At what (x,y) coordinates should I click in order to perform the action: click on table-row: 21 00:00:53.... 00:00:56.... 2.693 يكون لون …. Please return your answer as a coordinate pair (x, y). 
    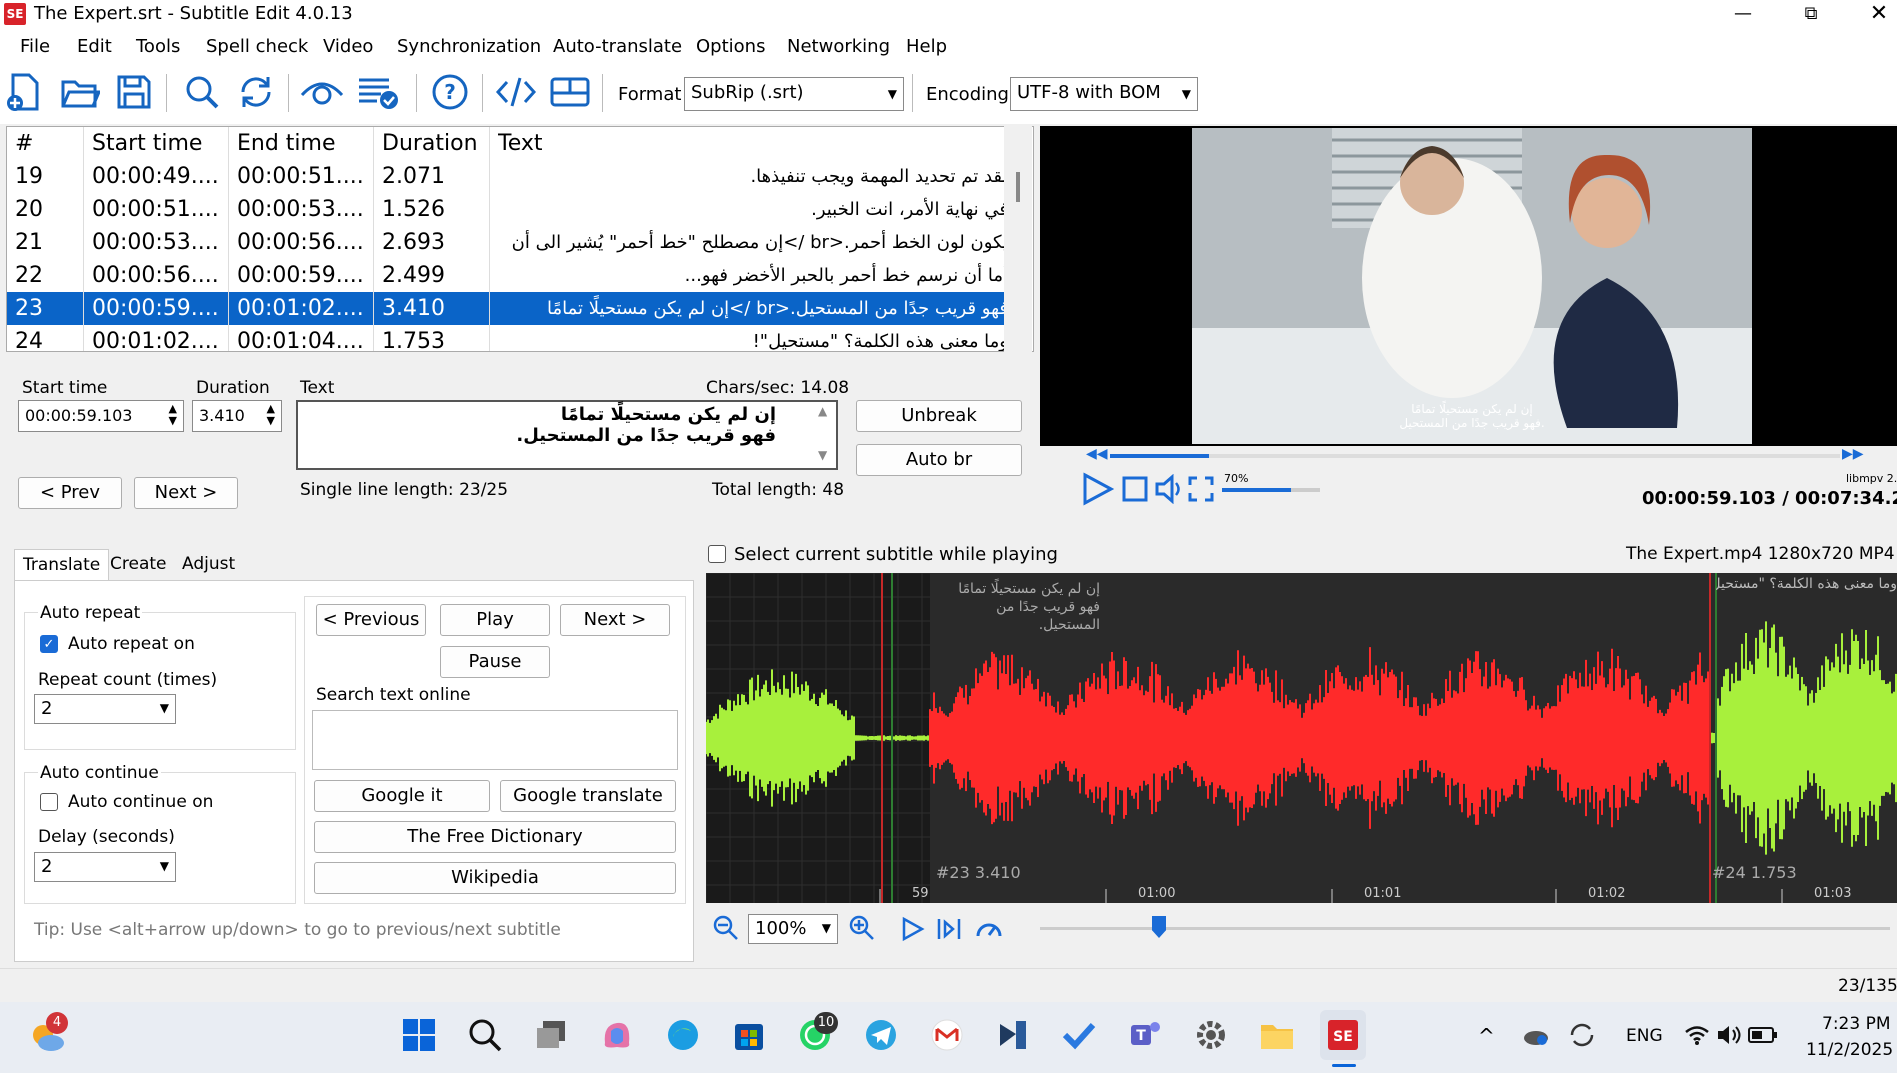
    Looking at the image, I should click on (507, 242).